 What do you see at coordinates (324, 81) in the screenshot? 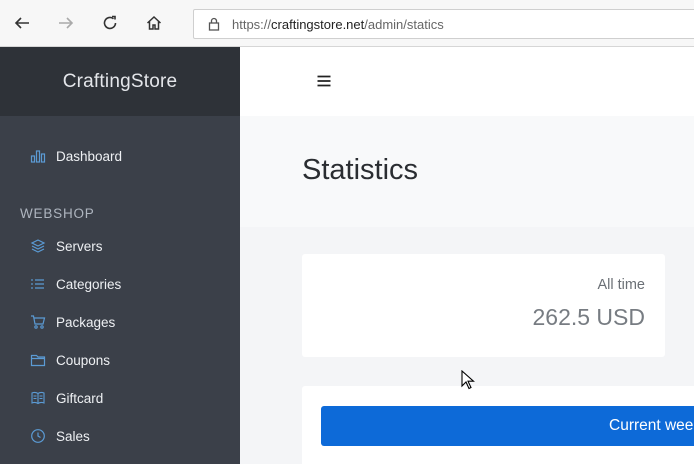
I see `hamburger-menu-icon` at bounding box center [324, 81].